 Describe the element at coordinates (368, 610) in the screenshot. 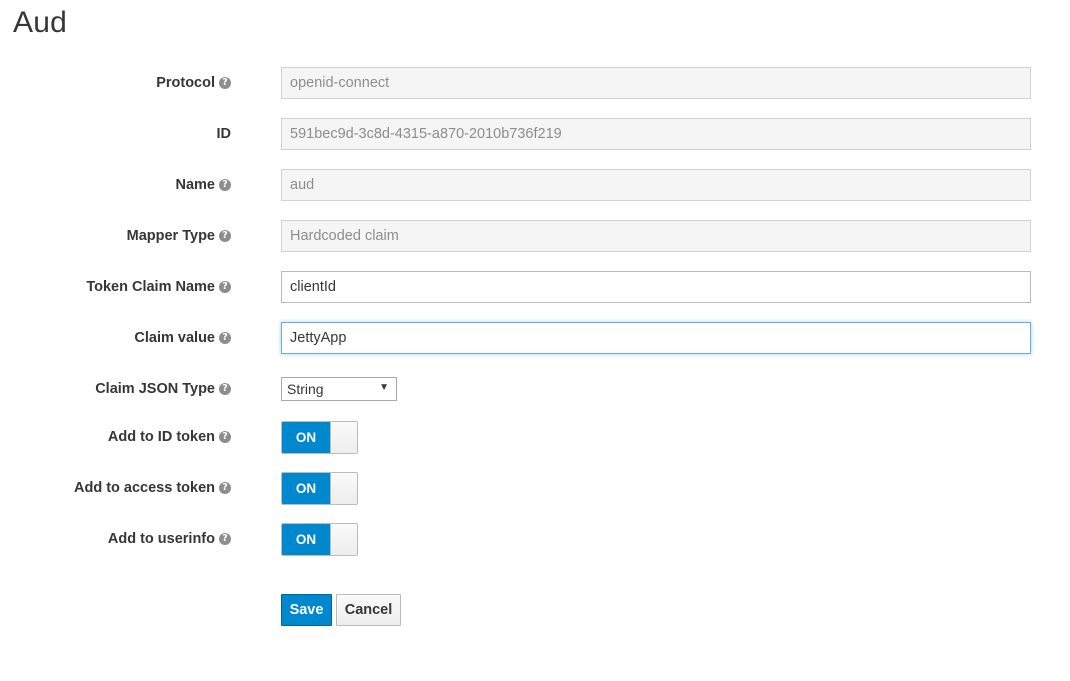

I see `cancel-button: Cancel` at that location.